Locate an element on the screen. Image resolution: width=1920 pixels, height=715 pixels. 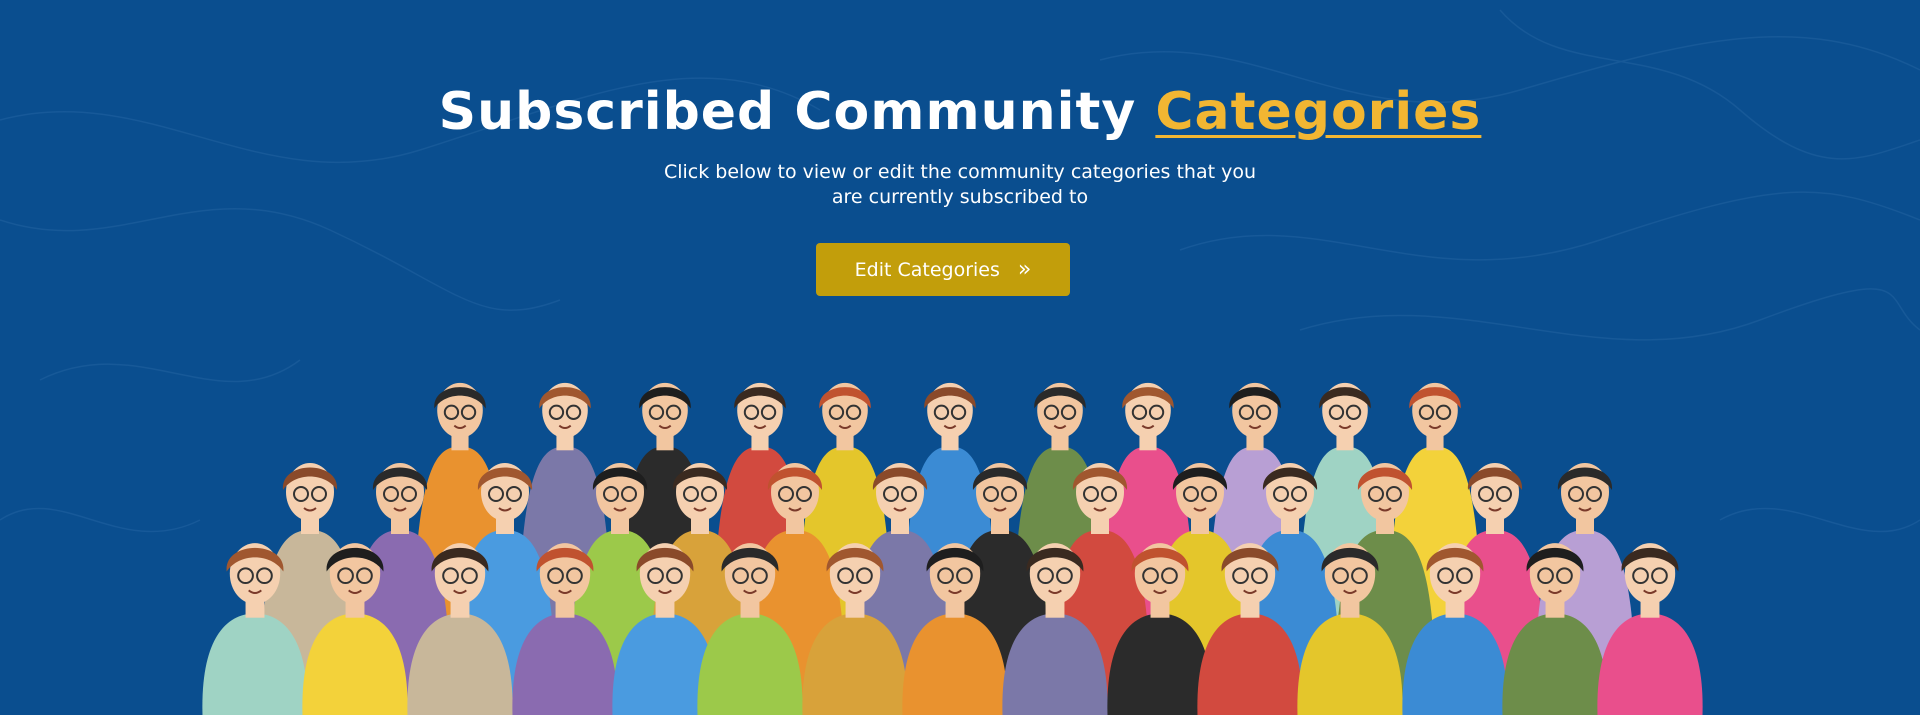
edit-categories-label: Edit Categories is located at coordinates (927, 269).